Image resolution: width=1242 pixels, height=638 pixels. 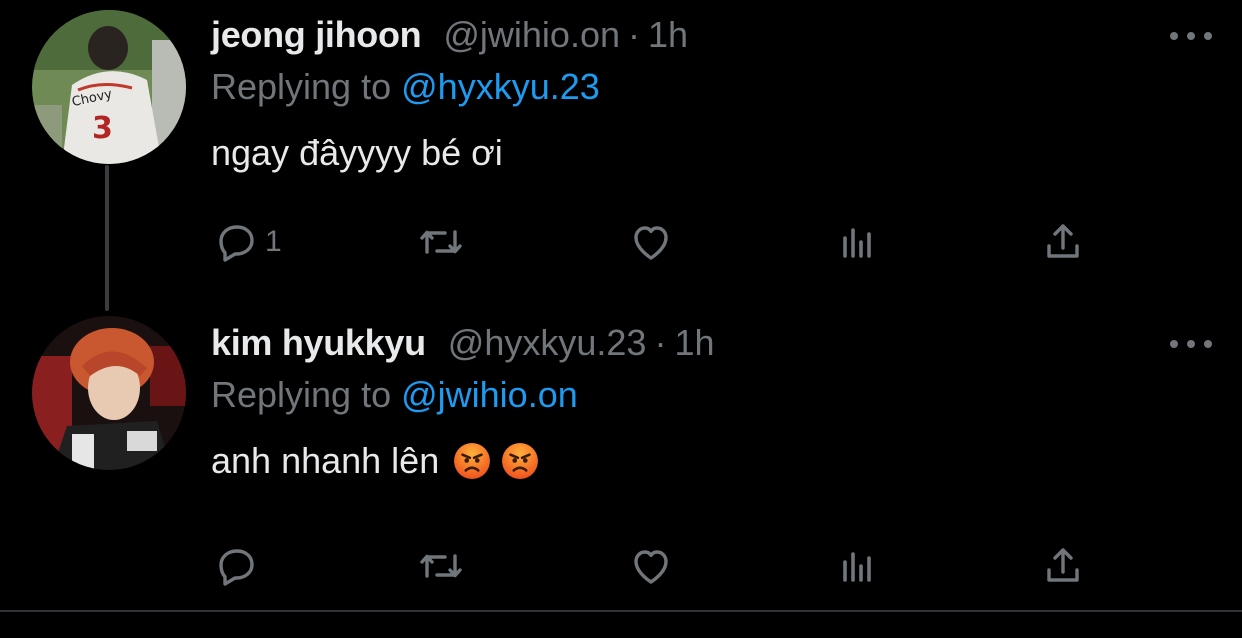 I want to click on tweet-body: anh nhanh lên, so click(x=325, y=460).